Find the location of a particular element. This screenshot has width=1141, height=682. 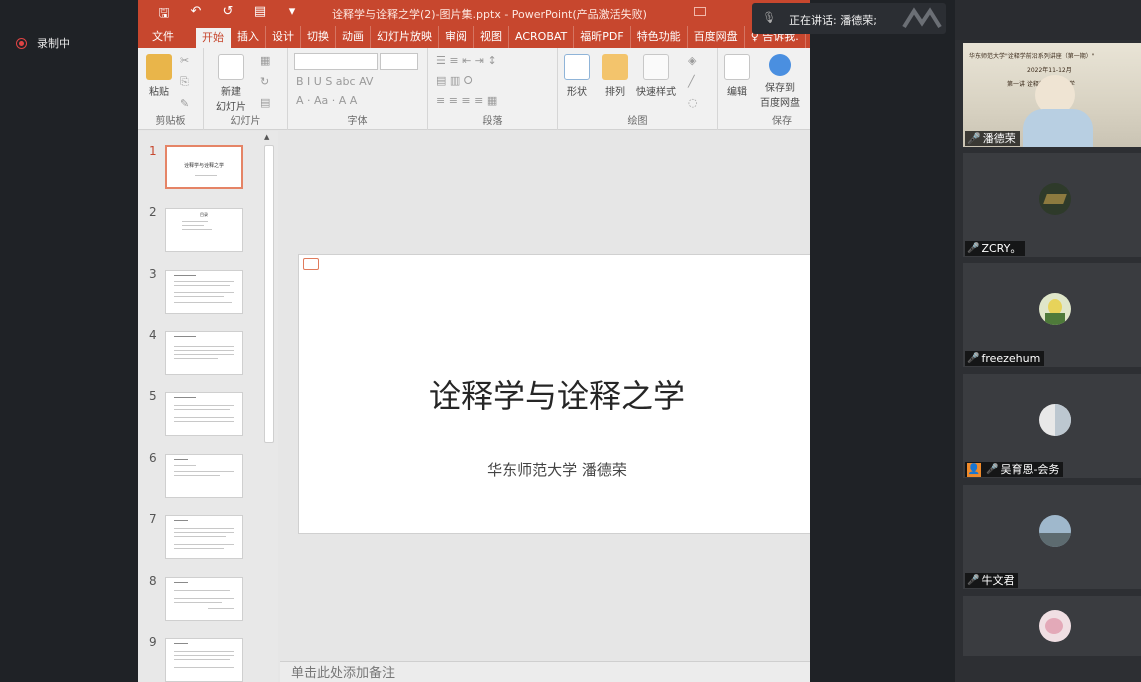

tab-view: 视图 is located at coordinates (491, 37).